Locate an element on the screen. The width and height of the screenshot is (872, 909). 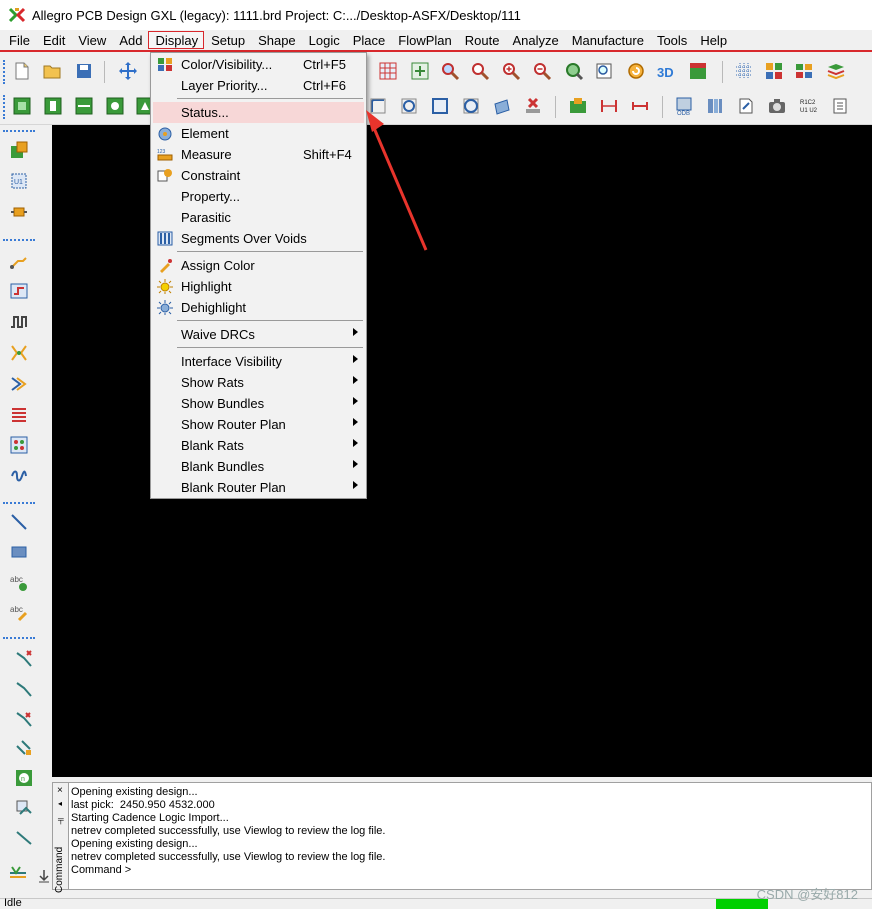
copy-trace-icon is located at coordinates (24, 808).